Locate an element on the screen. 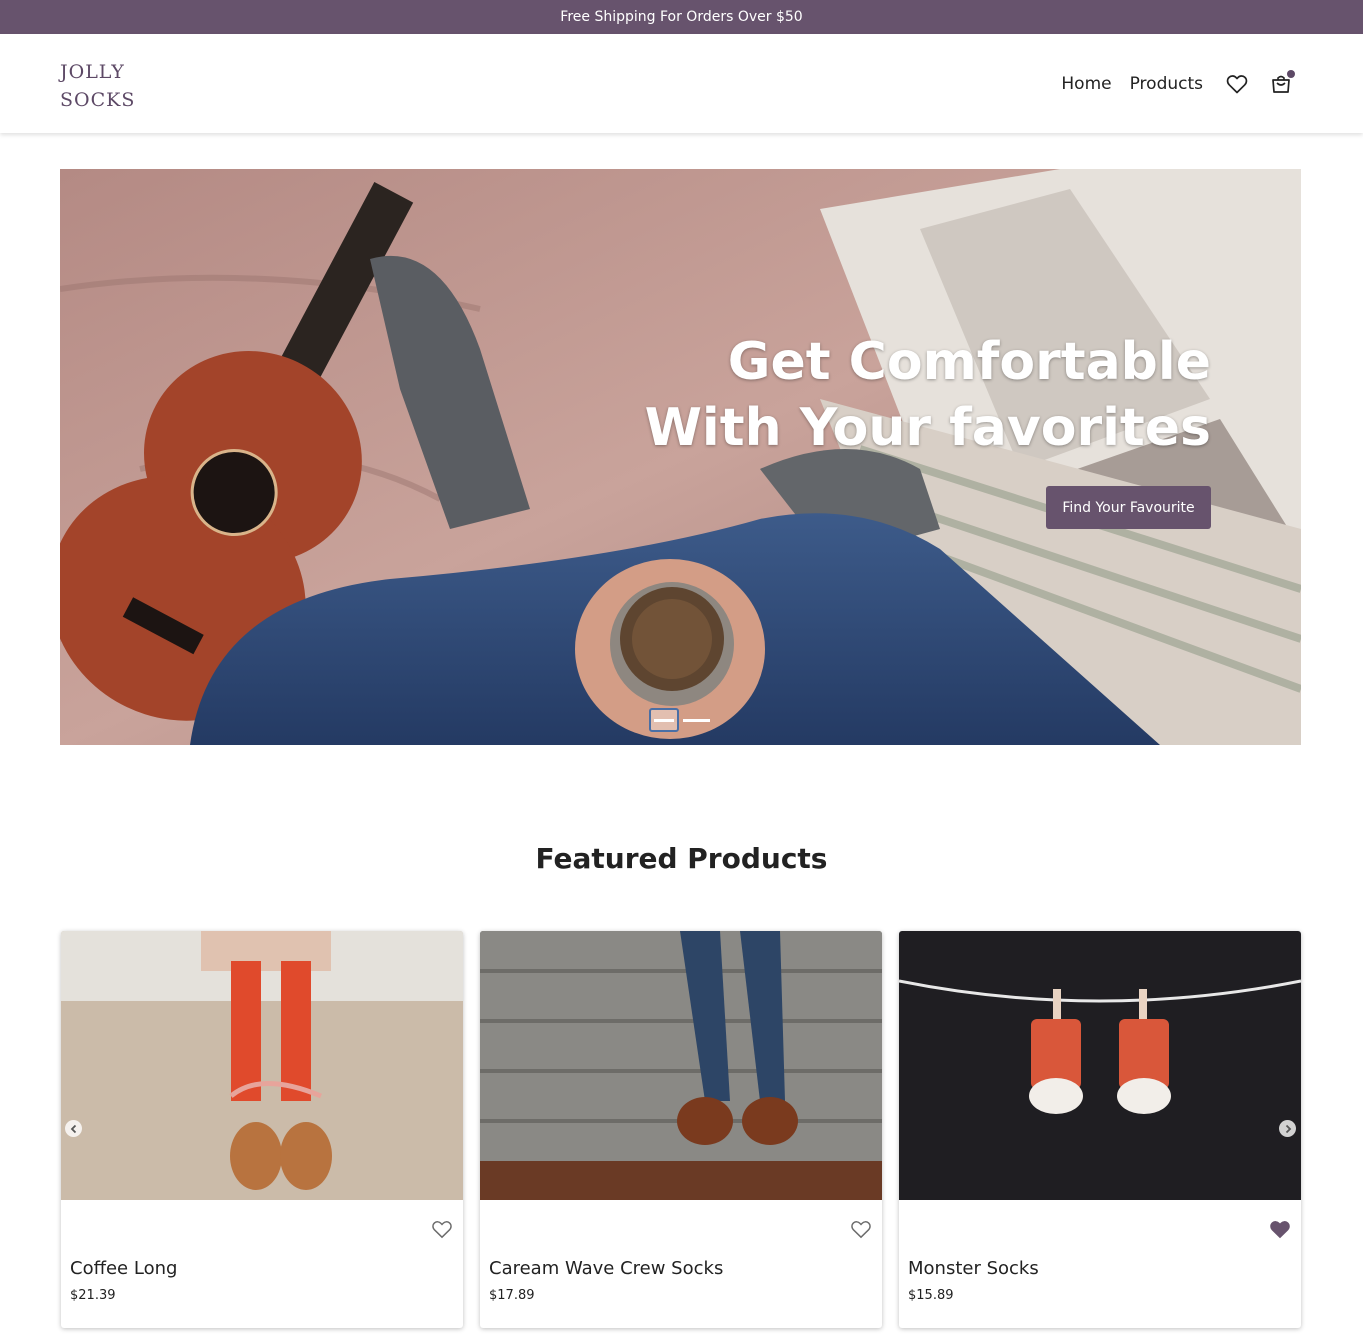 The image size is (1363, 1334). product-price: $21.39 is located at coordinates (93, 1295).